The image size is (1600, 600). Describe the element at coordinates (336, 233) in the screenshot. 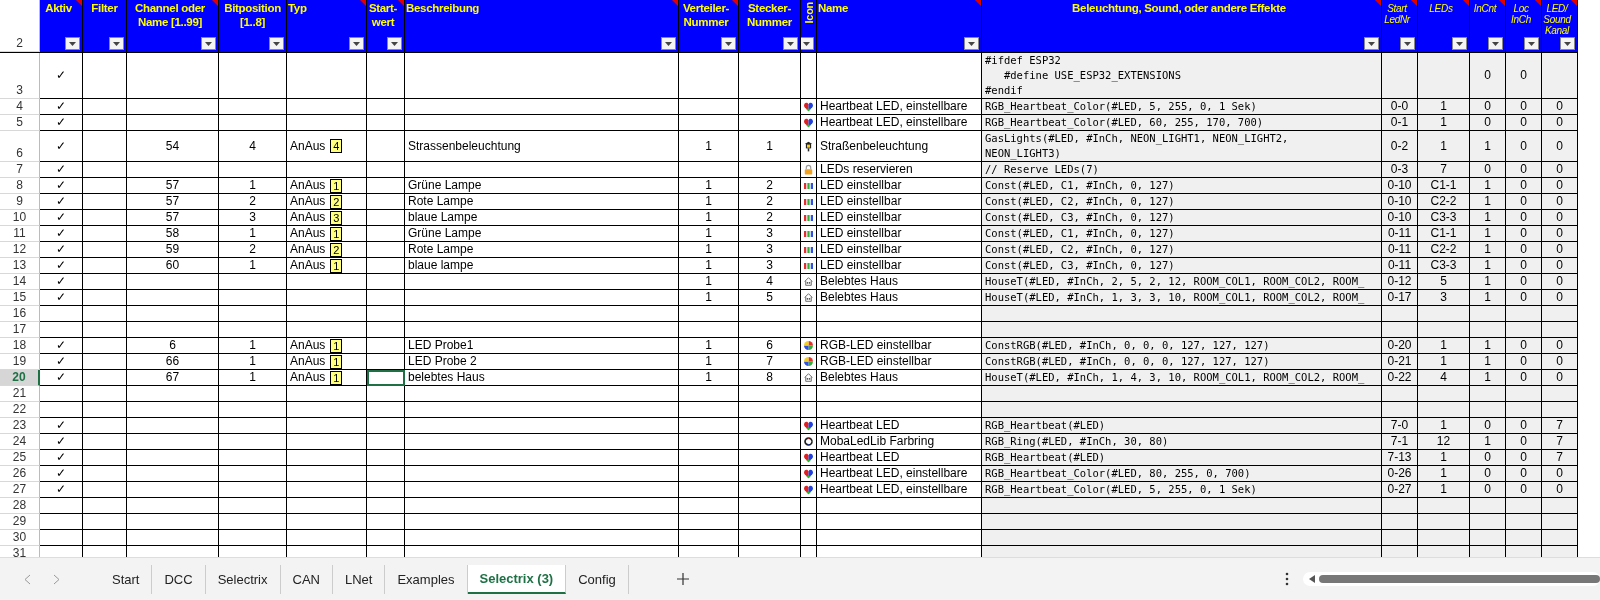

I see `number-badge: 1` at that location.